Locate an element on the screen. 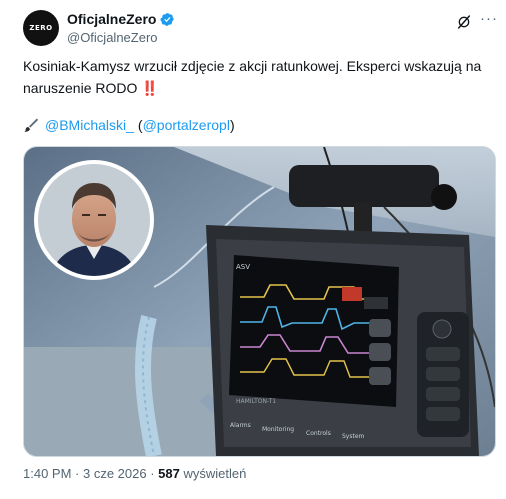 The height and width of the screenshot is (499, 506). author-display-name: OficjalneZero is located at coordinates (111, 19).